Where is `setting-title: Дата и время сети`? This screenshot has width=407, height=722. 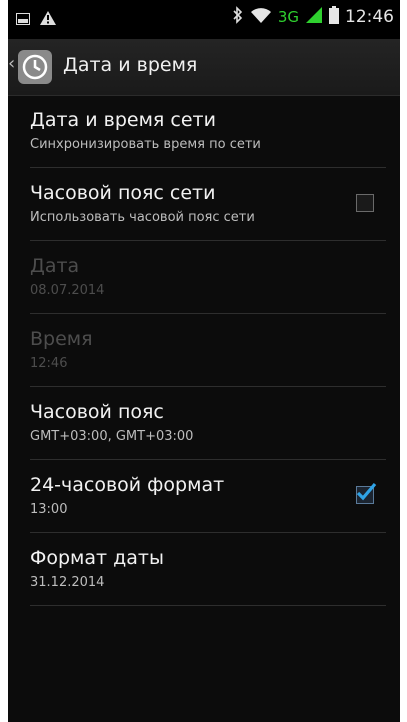
setting-title: Дата и время сети is located at coordinates (123, 120).